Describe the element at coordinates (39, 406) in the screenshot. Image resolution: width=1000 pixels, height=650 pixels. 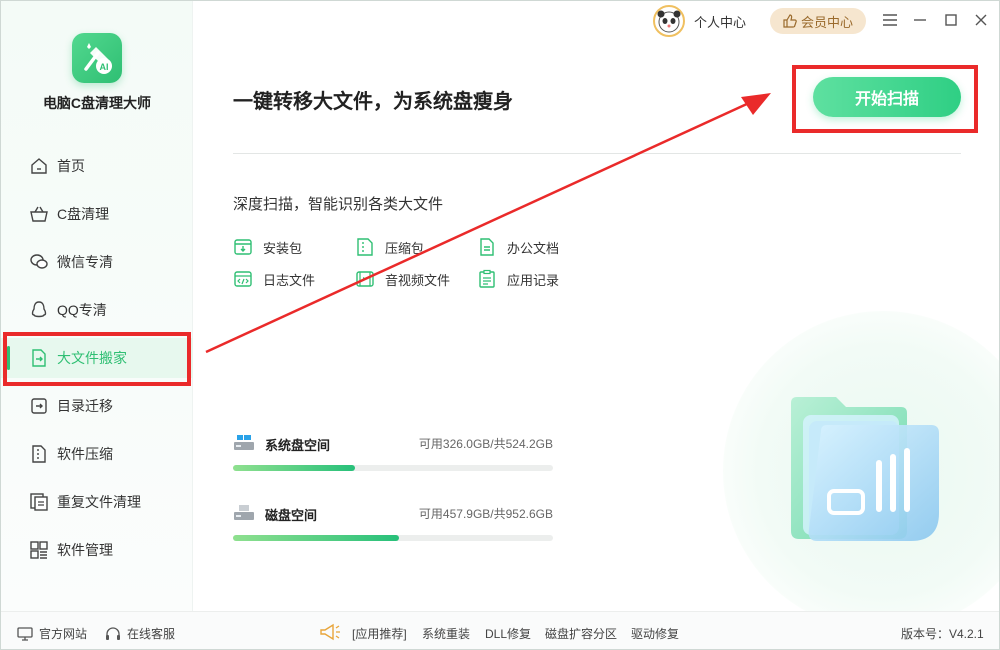
I see `directory-move-icon` at that location.